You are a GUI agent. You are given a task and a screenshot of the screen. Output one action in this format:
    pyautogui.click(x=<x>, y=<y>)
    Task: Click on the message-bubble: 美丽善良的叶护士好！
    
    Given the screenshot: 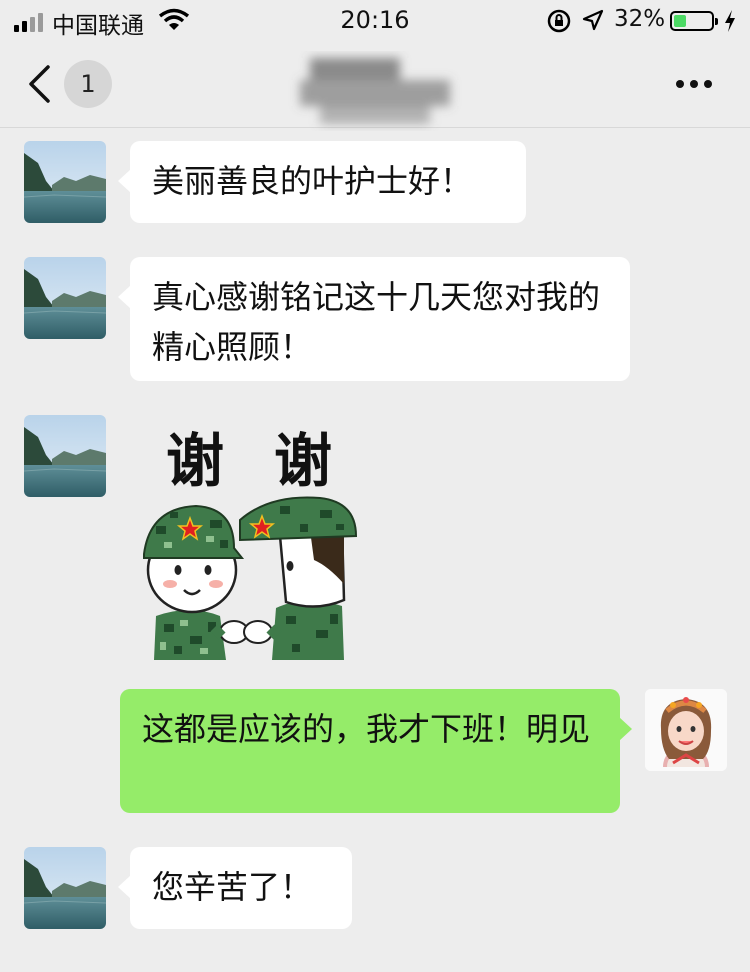 What is the action you would take?
    pyautogui.click(x=322, y=182)
    